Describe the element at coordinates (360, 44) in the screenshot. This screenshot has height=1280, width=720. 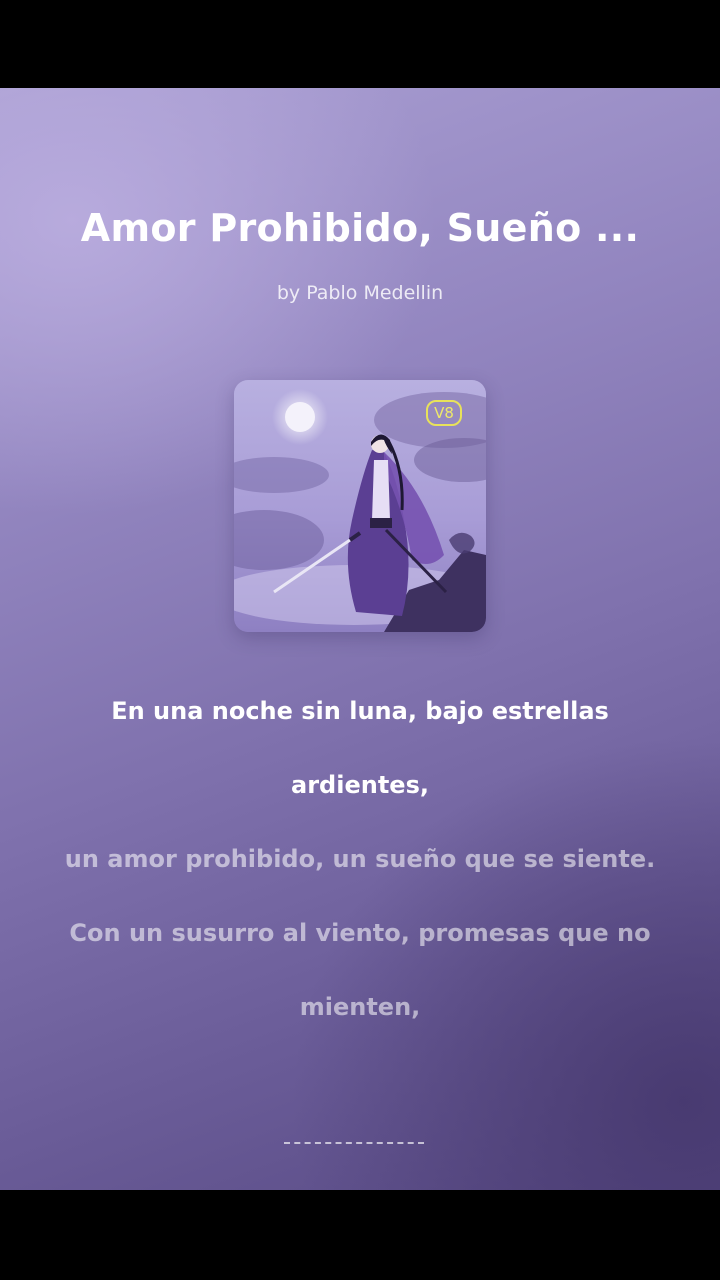
I see `top-black-bar` at that location.